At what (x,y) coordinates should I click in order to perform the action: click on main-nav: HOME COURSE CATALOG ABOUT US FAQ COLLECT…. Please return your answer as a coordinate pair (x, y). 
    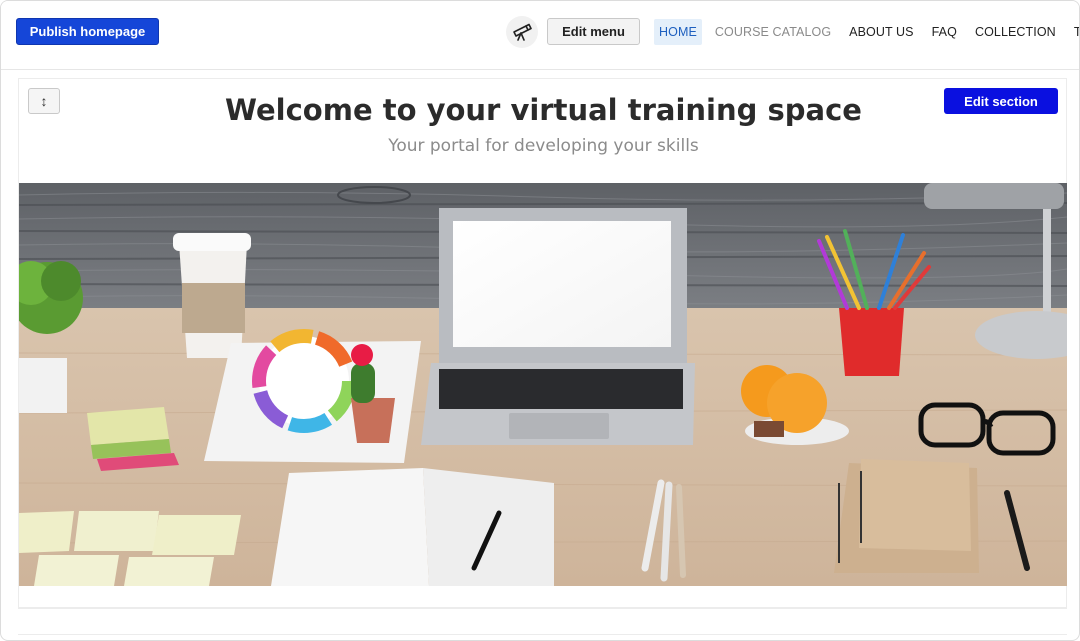
    Looking at the image, I should click on (866, 32).